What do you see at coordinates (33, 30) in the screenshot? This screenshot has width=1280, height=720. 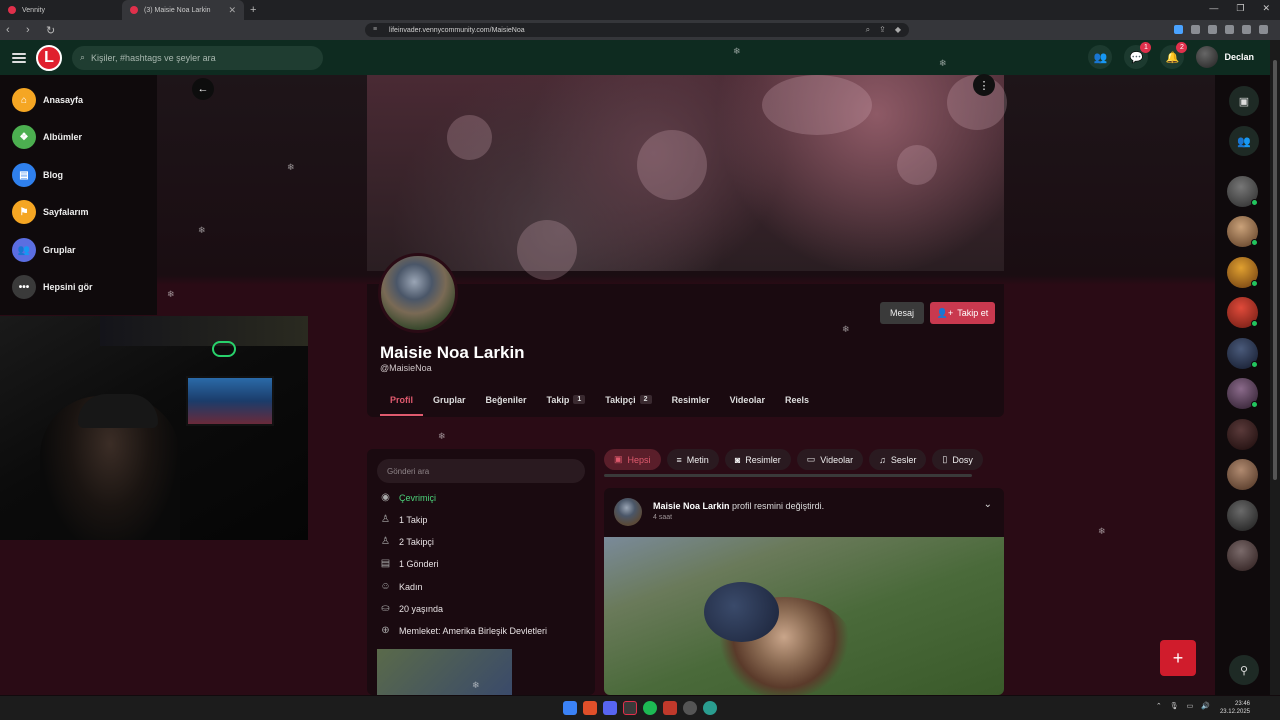 I see `forward-icon: ›` at bounding box center [33, 30].